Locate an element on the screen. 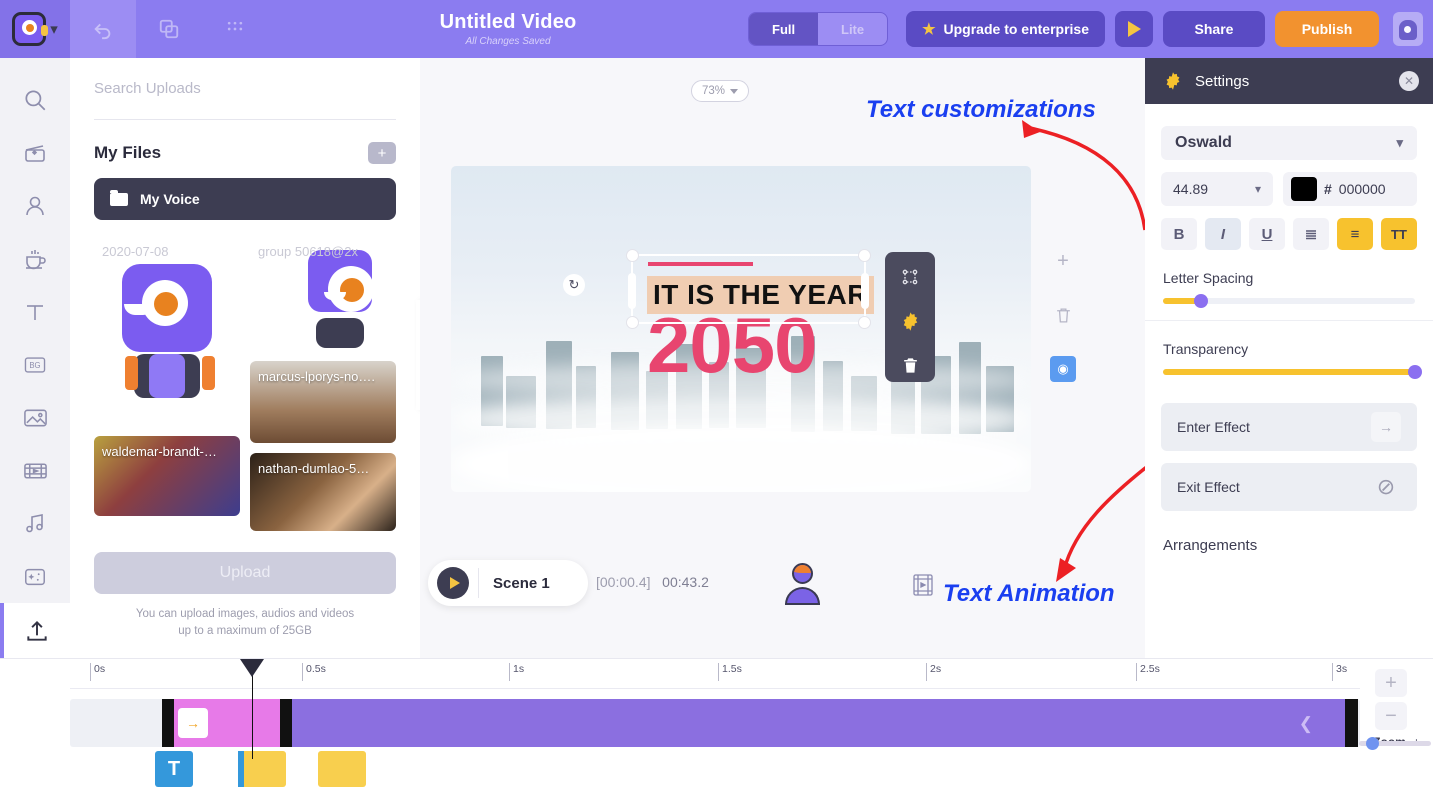  folder-my-voice: My Voice is located at coordinates (245, 199).